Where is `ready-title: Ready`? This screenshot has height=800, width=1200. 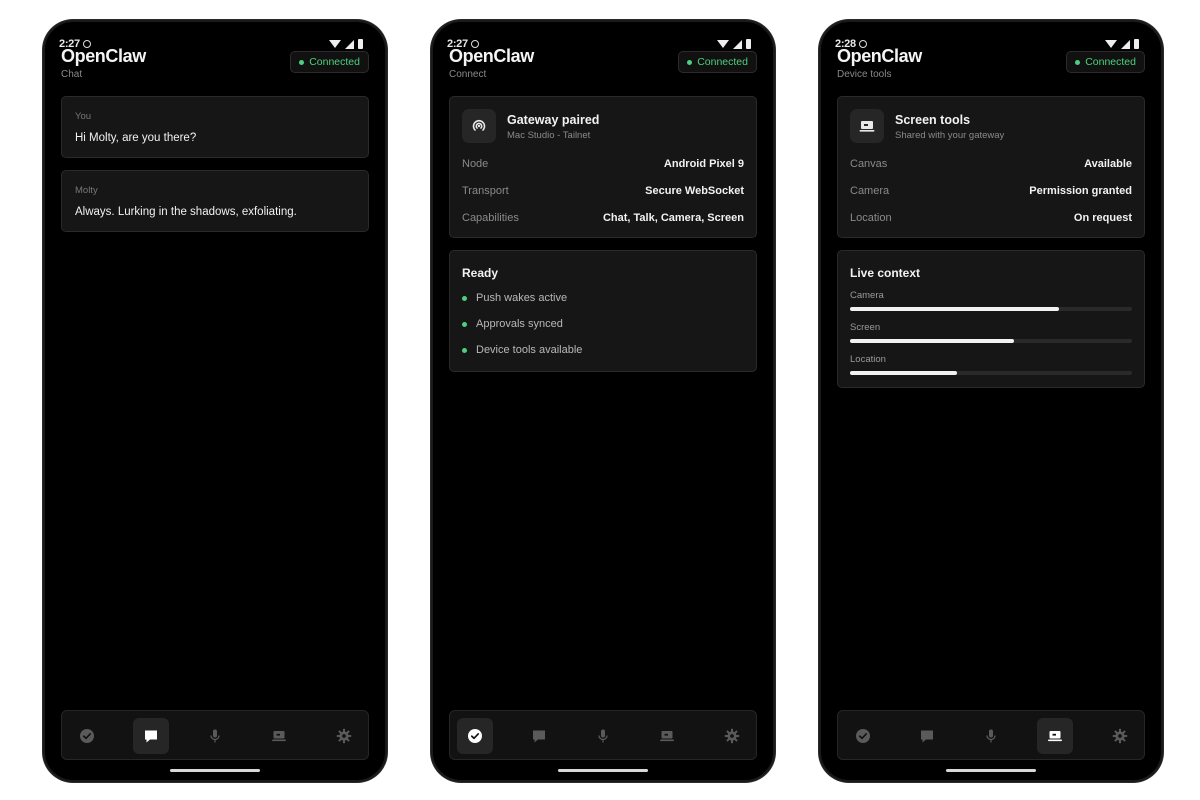
ready-title: Ready is located at coordinates (480, 273).